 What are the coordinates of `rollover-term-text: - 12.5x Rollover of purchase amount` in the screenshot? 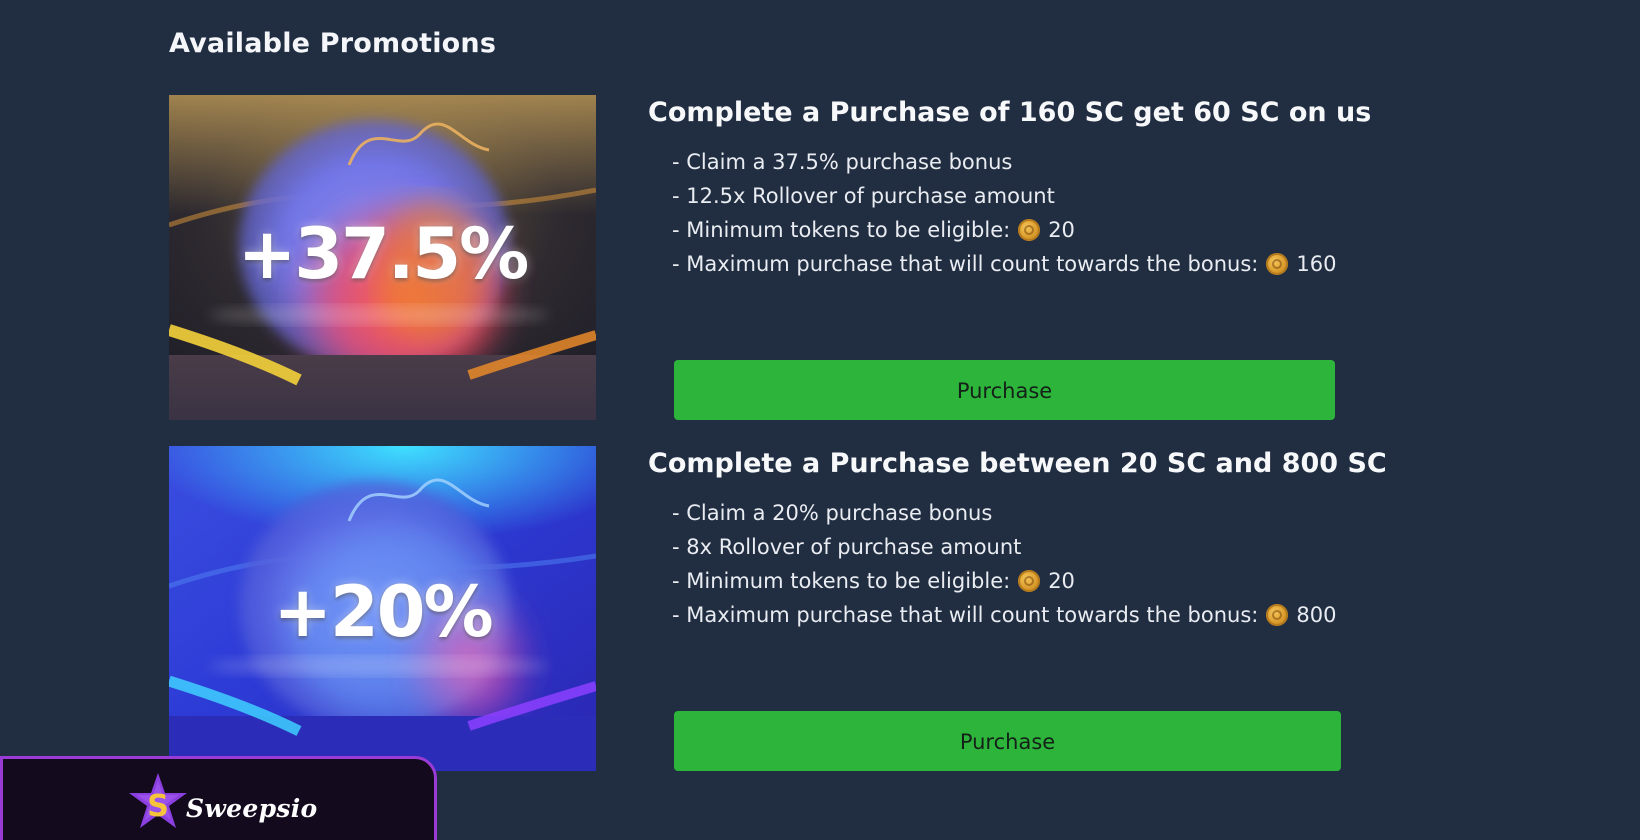 It's located at (863, 196).